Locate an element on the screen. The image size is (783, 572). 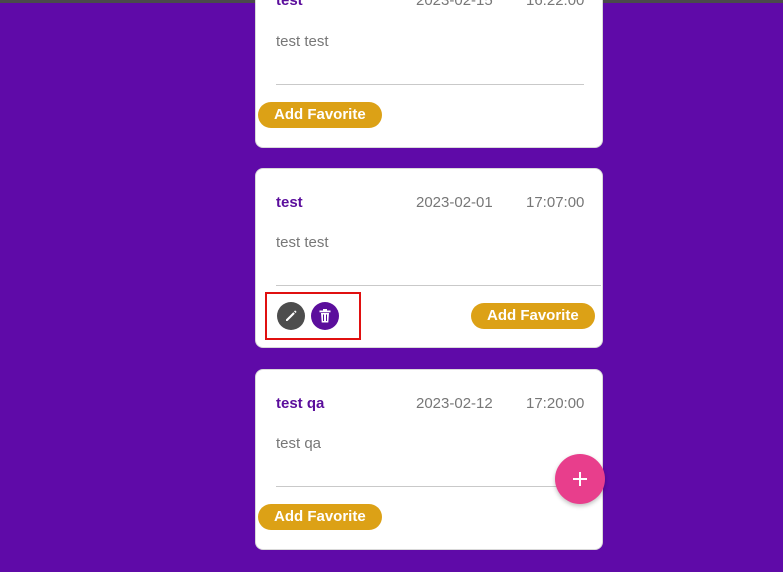
event-date: 2023-02-15 is located at coordinates (454, 4).